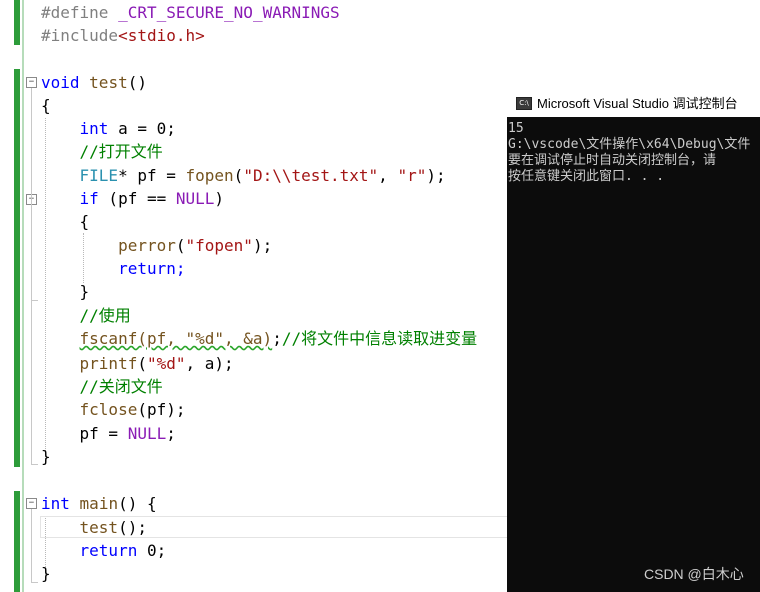 The height and width of the screenshot is (592, 760). What do you see at coordinates (629, 144) in the screenshot?
I see `console-output-line: G:\vscode\文件操作\x64\Debug\文件` at bounding box center [629, 144].